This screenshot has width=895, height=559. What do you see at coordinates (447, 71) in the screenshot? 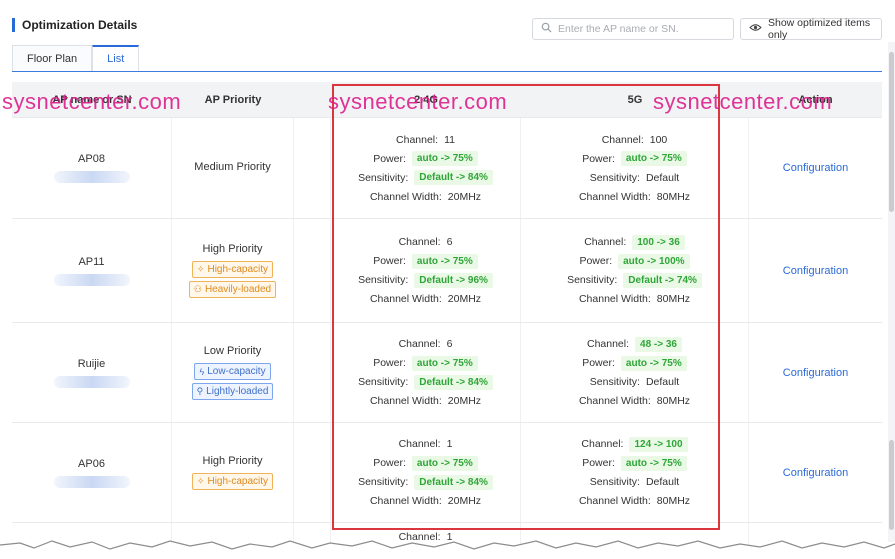
I see `tab-underline` at bounding box center [447, 71].